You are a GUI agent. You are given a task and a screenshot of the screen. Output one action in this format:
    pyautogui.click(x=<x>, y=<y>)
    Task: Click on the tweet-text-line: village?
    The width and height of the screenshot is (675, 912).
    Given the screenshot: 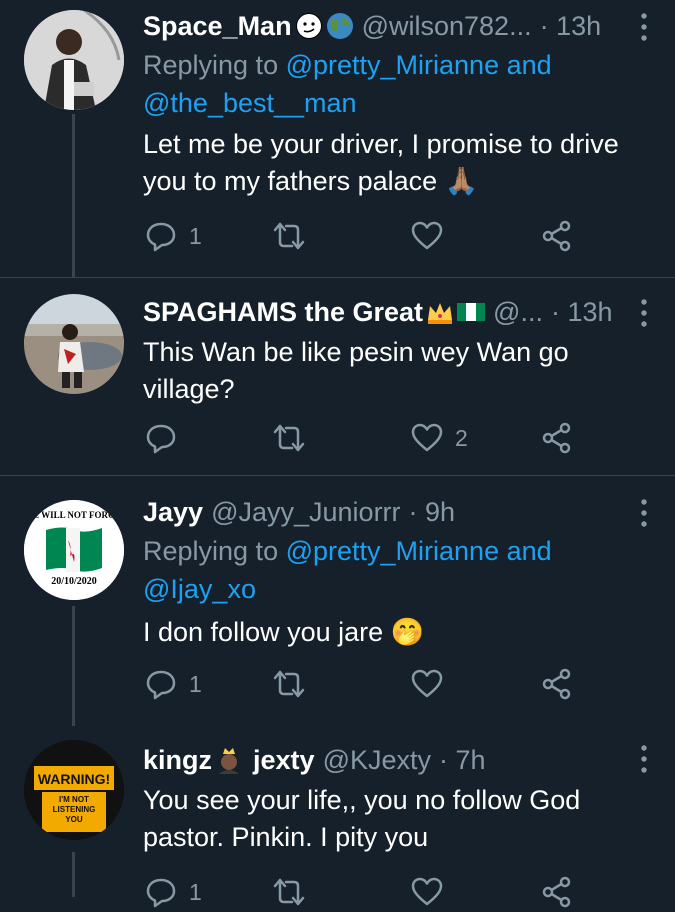 What is the action you would take?
    pyautogui.click(x=189, y=389)
    